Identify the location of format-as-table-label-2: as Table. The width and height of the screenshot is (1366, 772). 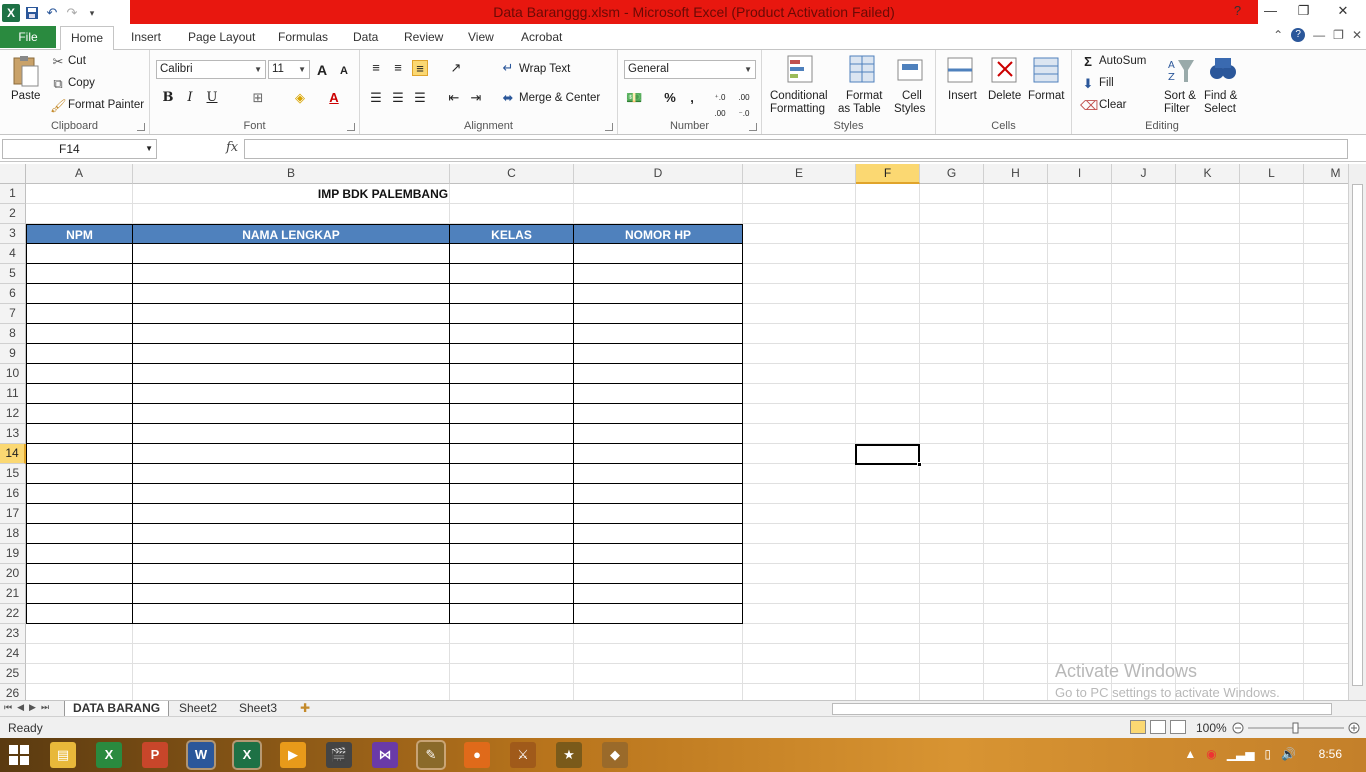
(859, 109).